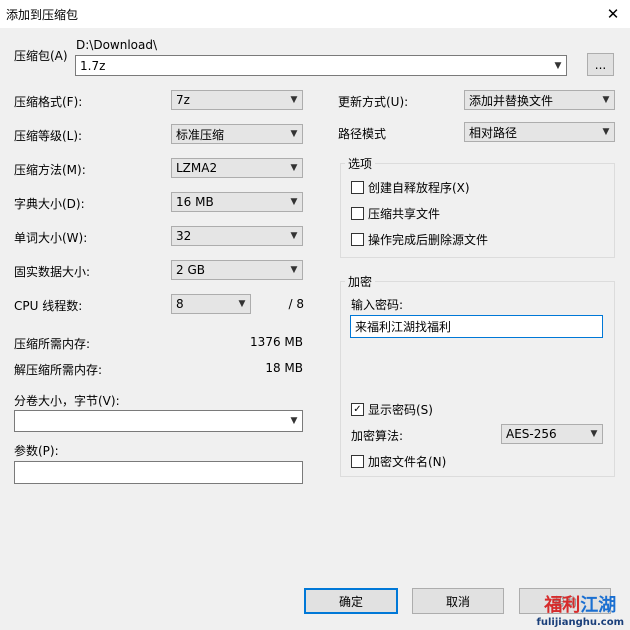  Describe the element at coordinates (184, 236) in the screenshot. I see `word-value: 32` at that location.